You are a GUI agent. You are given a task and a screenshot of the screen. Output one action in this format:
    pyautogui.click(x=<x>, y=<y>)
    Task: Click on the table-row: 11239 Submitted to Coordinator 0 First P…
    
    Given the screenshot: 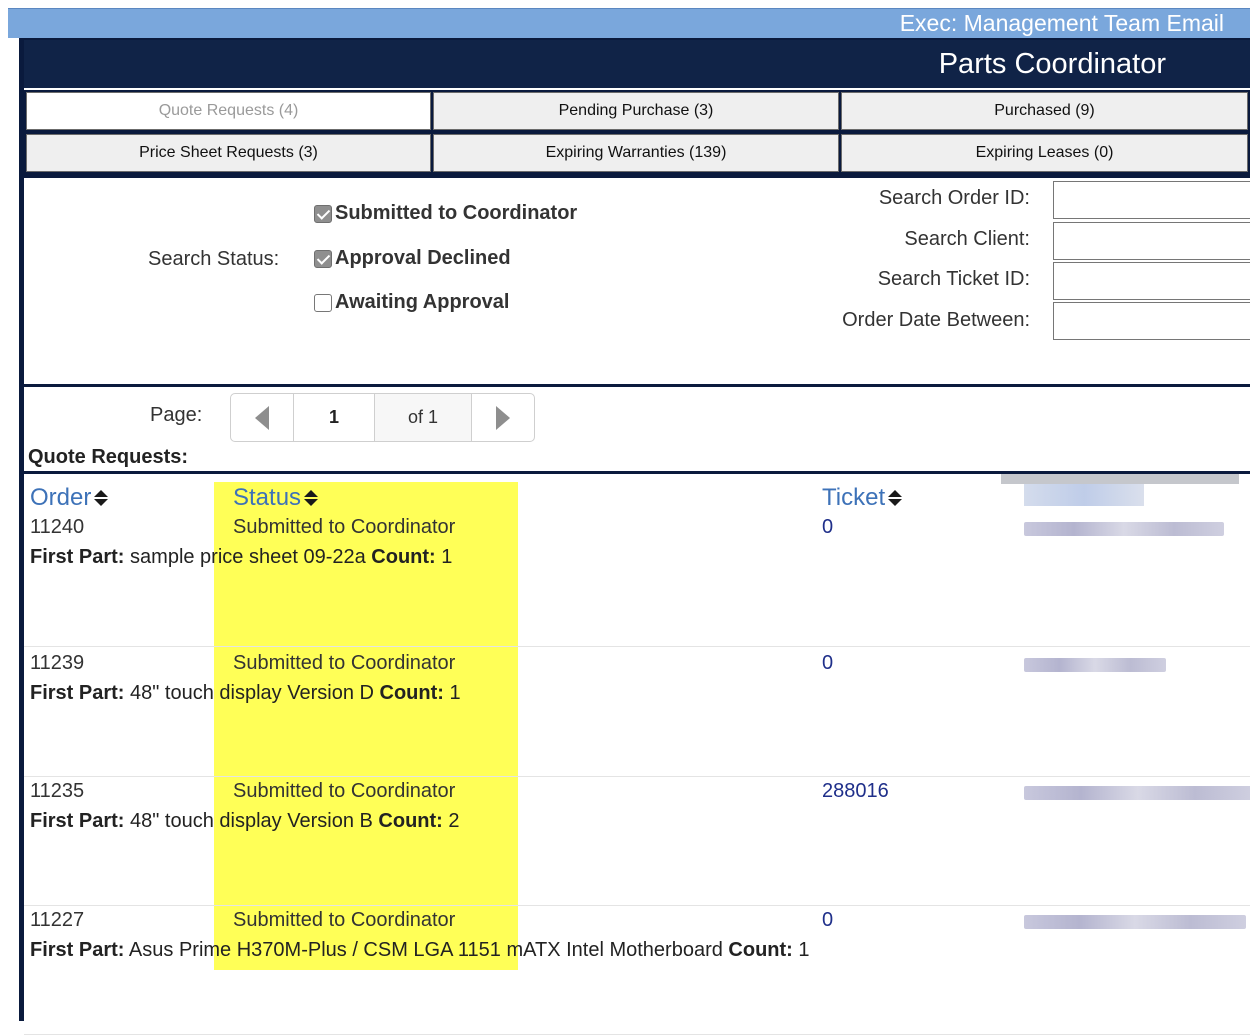 What is the action you would take?
    pyautogui.click(x=637, y=712)
    